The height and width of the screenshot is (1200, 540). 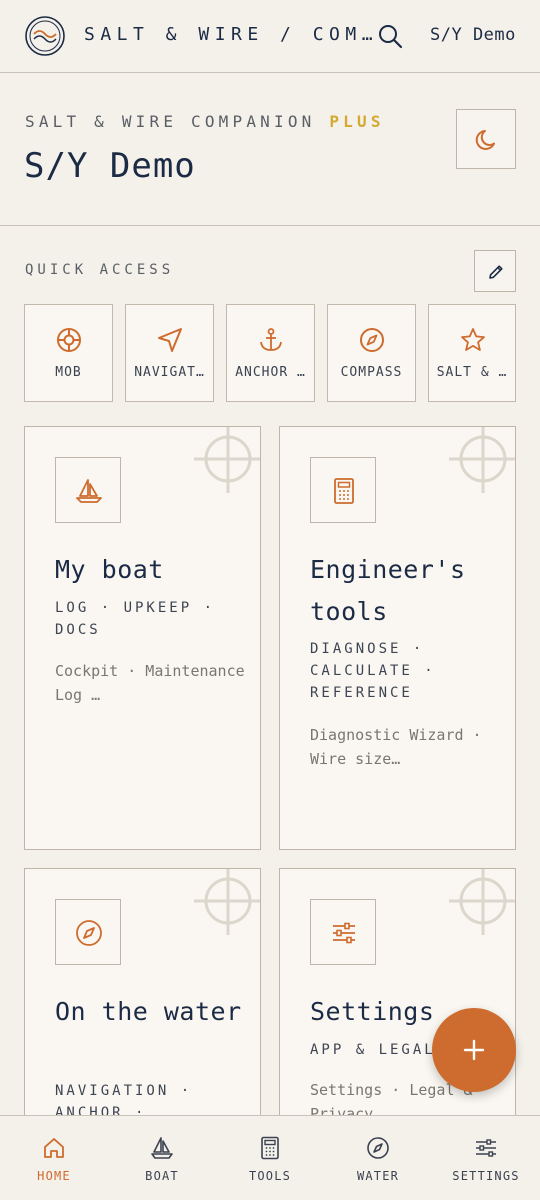 What do you see at coordinates (371, 372) in the screenshot?
I see `quick-access-label-compass: COMPASS` at bounding box center [371, 372].